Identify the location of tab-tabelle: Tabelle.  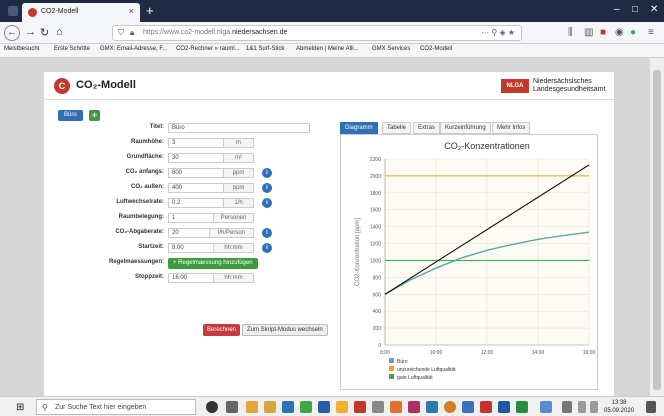
(397, 128).